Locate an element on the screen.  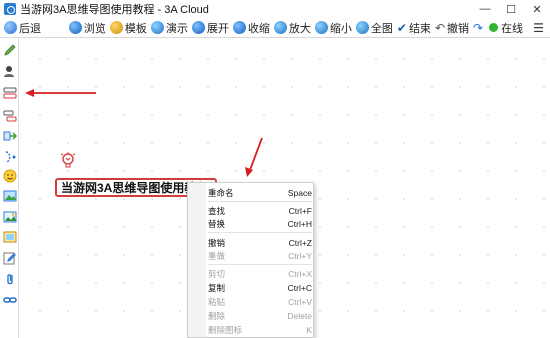
undo-label: 撤销 is located at coordinates (458, 28).